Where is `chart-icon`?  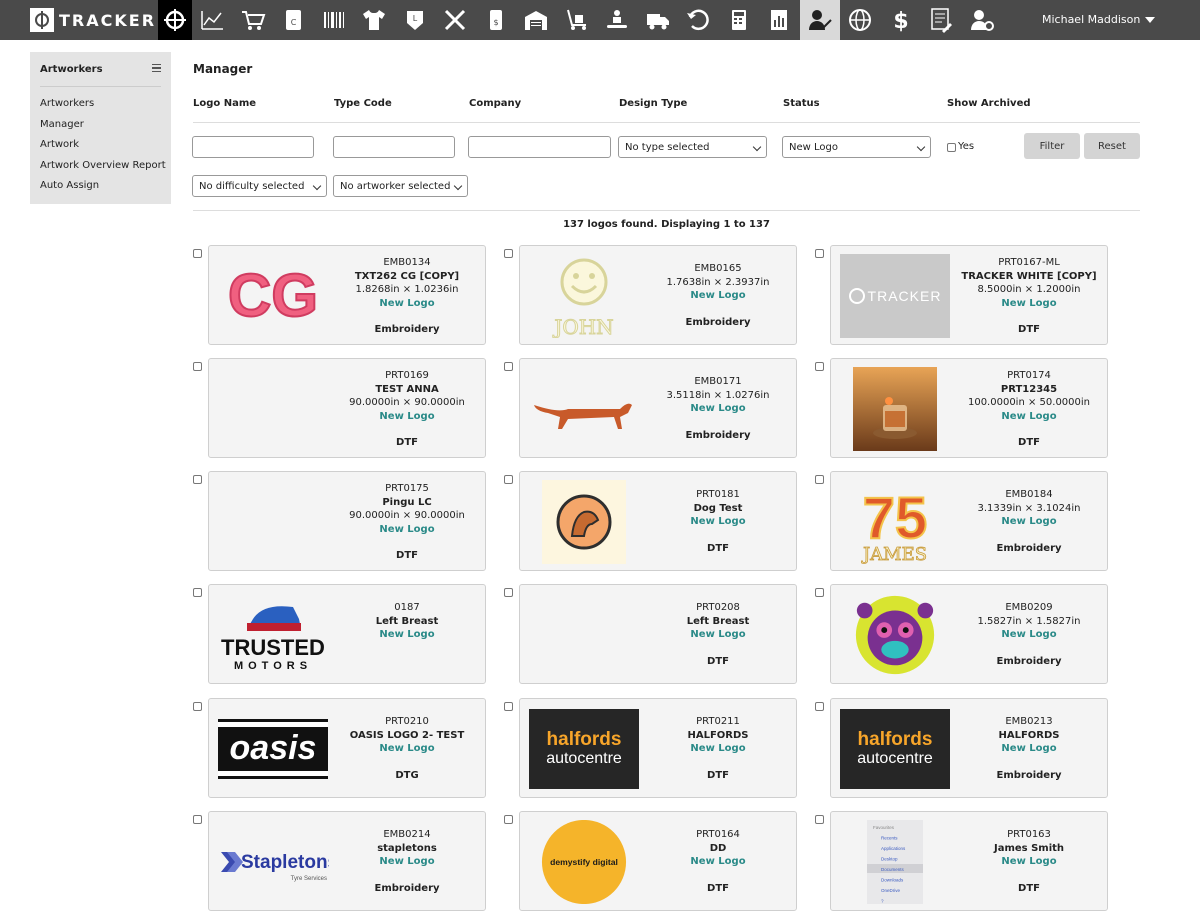
chart-icon is located at coordinates (212, 20).